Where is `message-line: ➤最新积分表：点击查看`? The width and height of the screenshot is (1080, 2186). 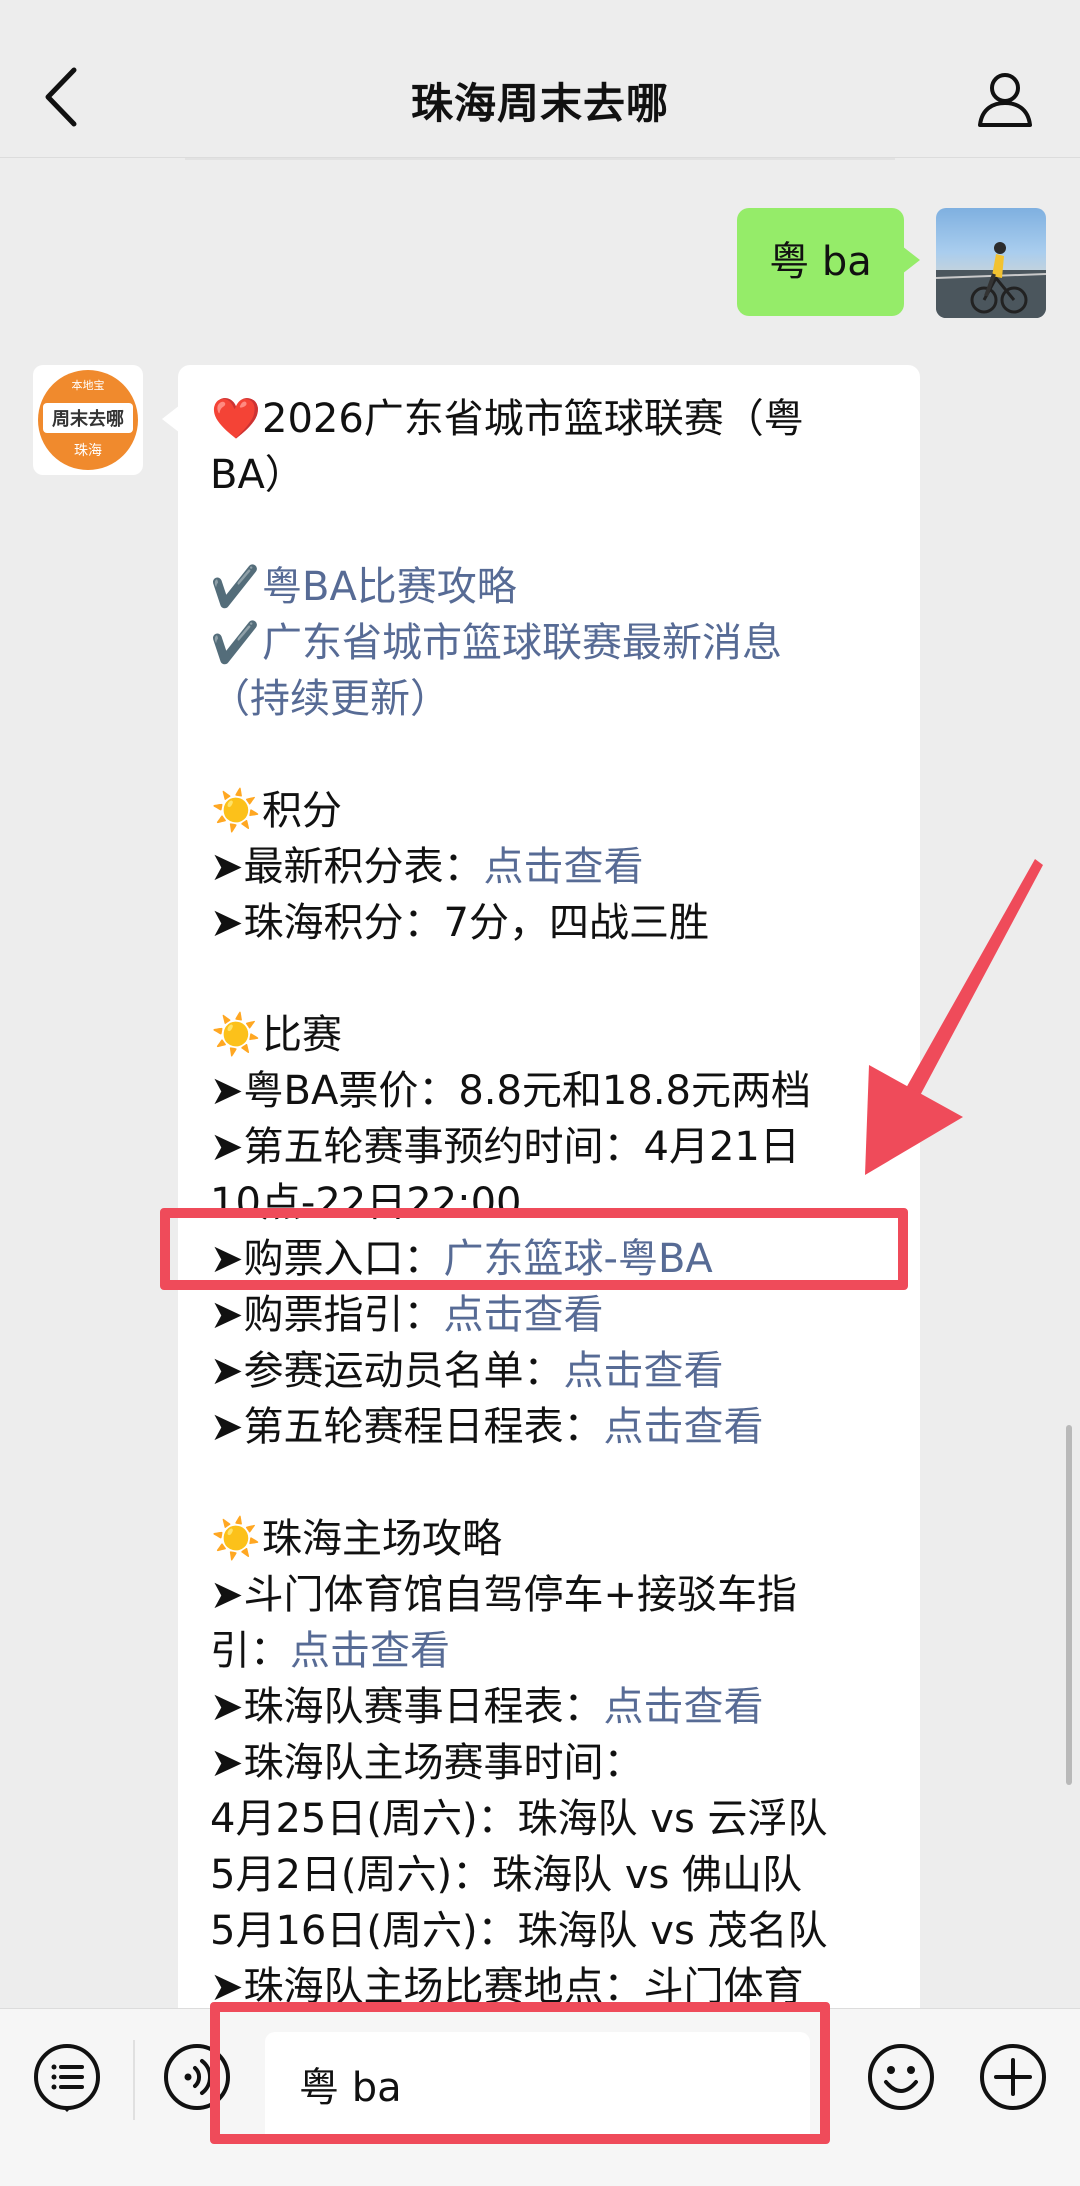 message-line: ➤最新积分表：点击查看 is located at coordinates (555, 867).